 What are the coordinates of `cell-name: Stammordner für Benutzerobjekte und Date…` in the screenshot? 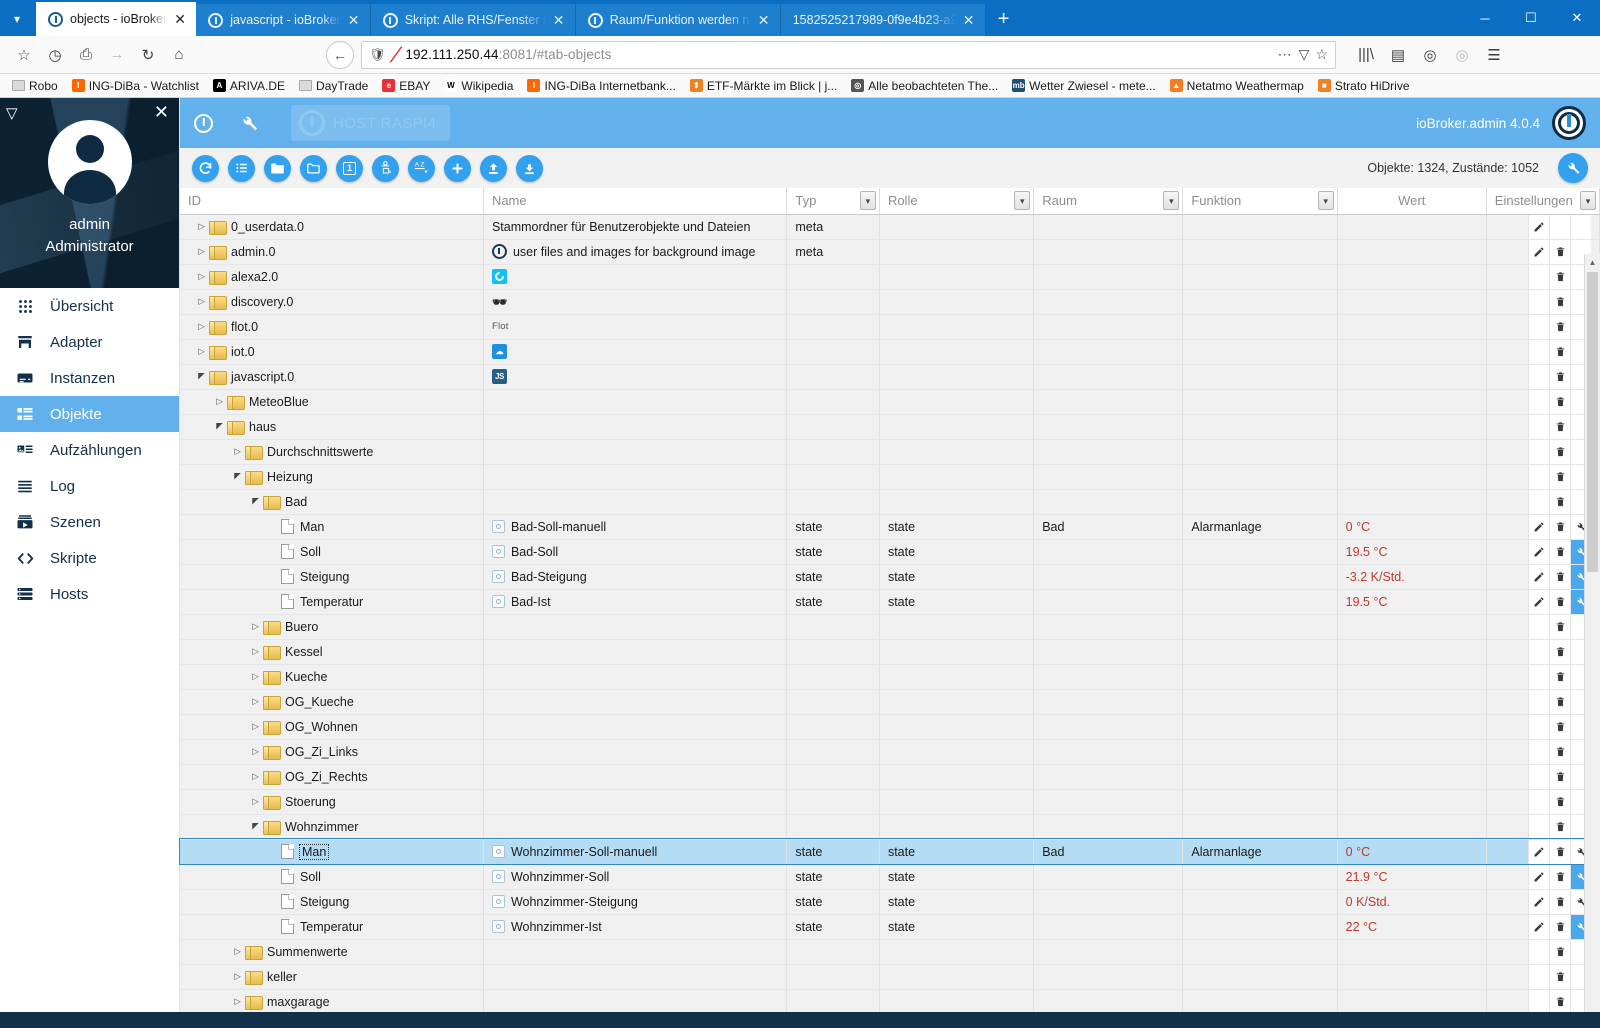 It's located at (635, 227).